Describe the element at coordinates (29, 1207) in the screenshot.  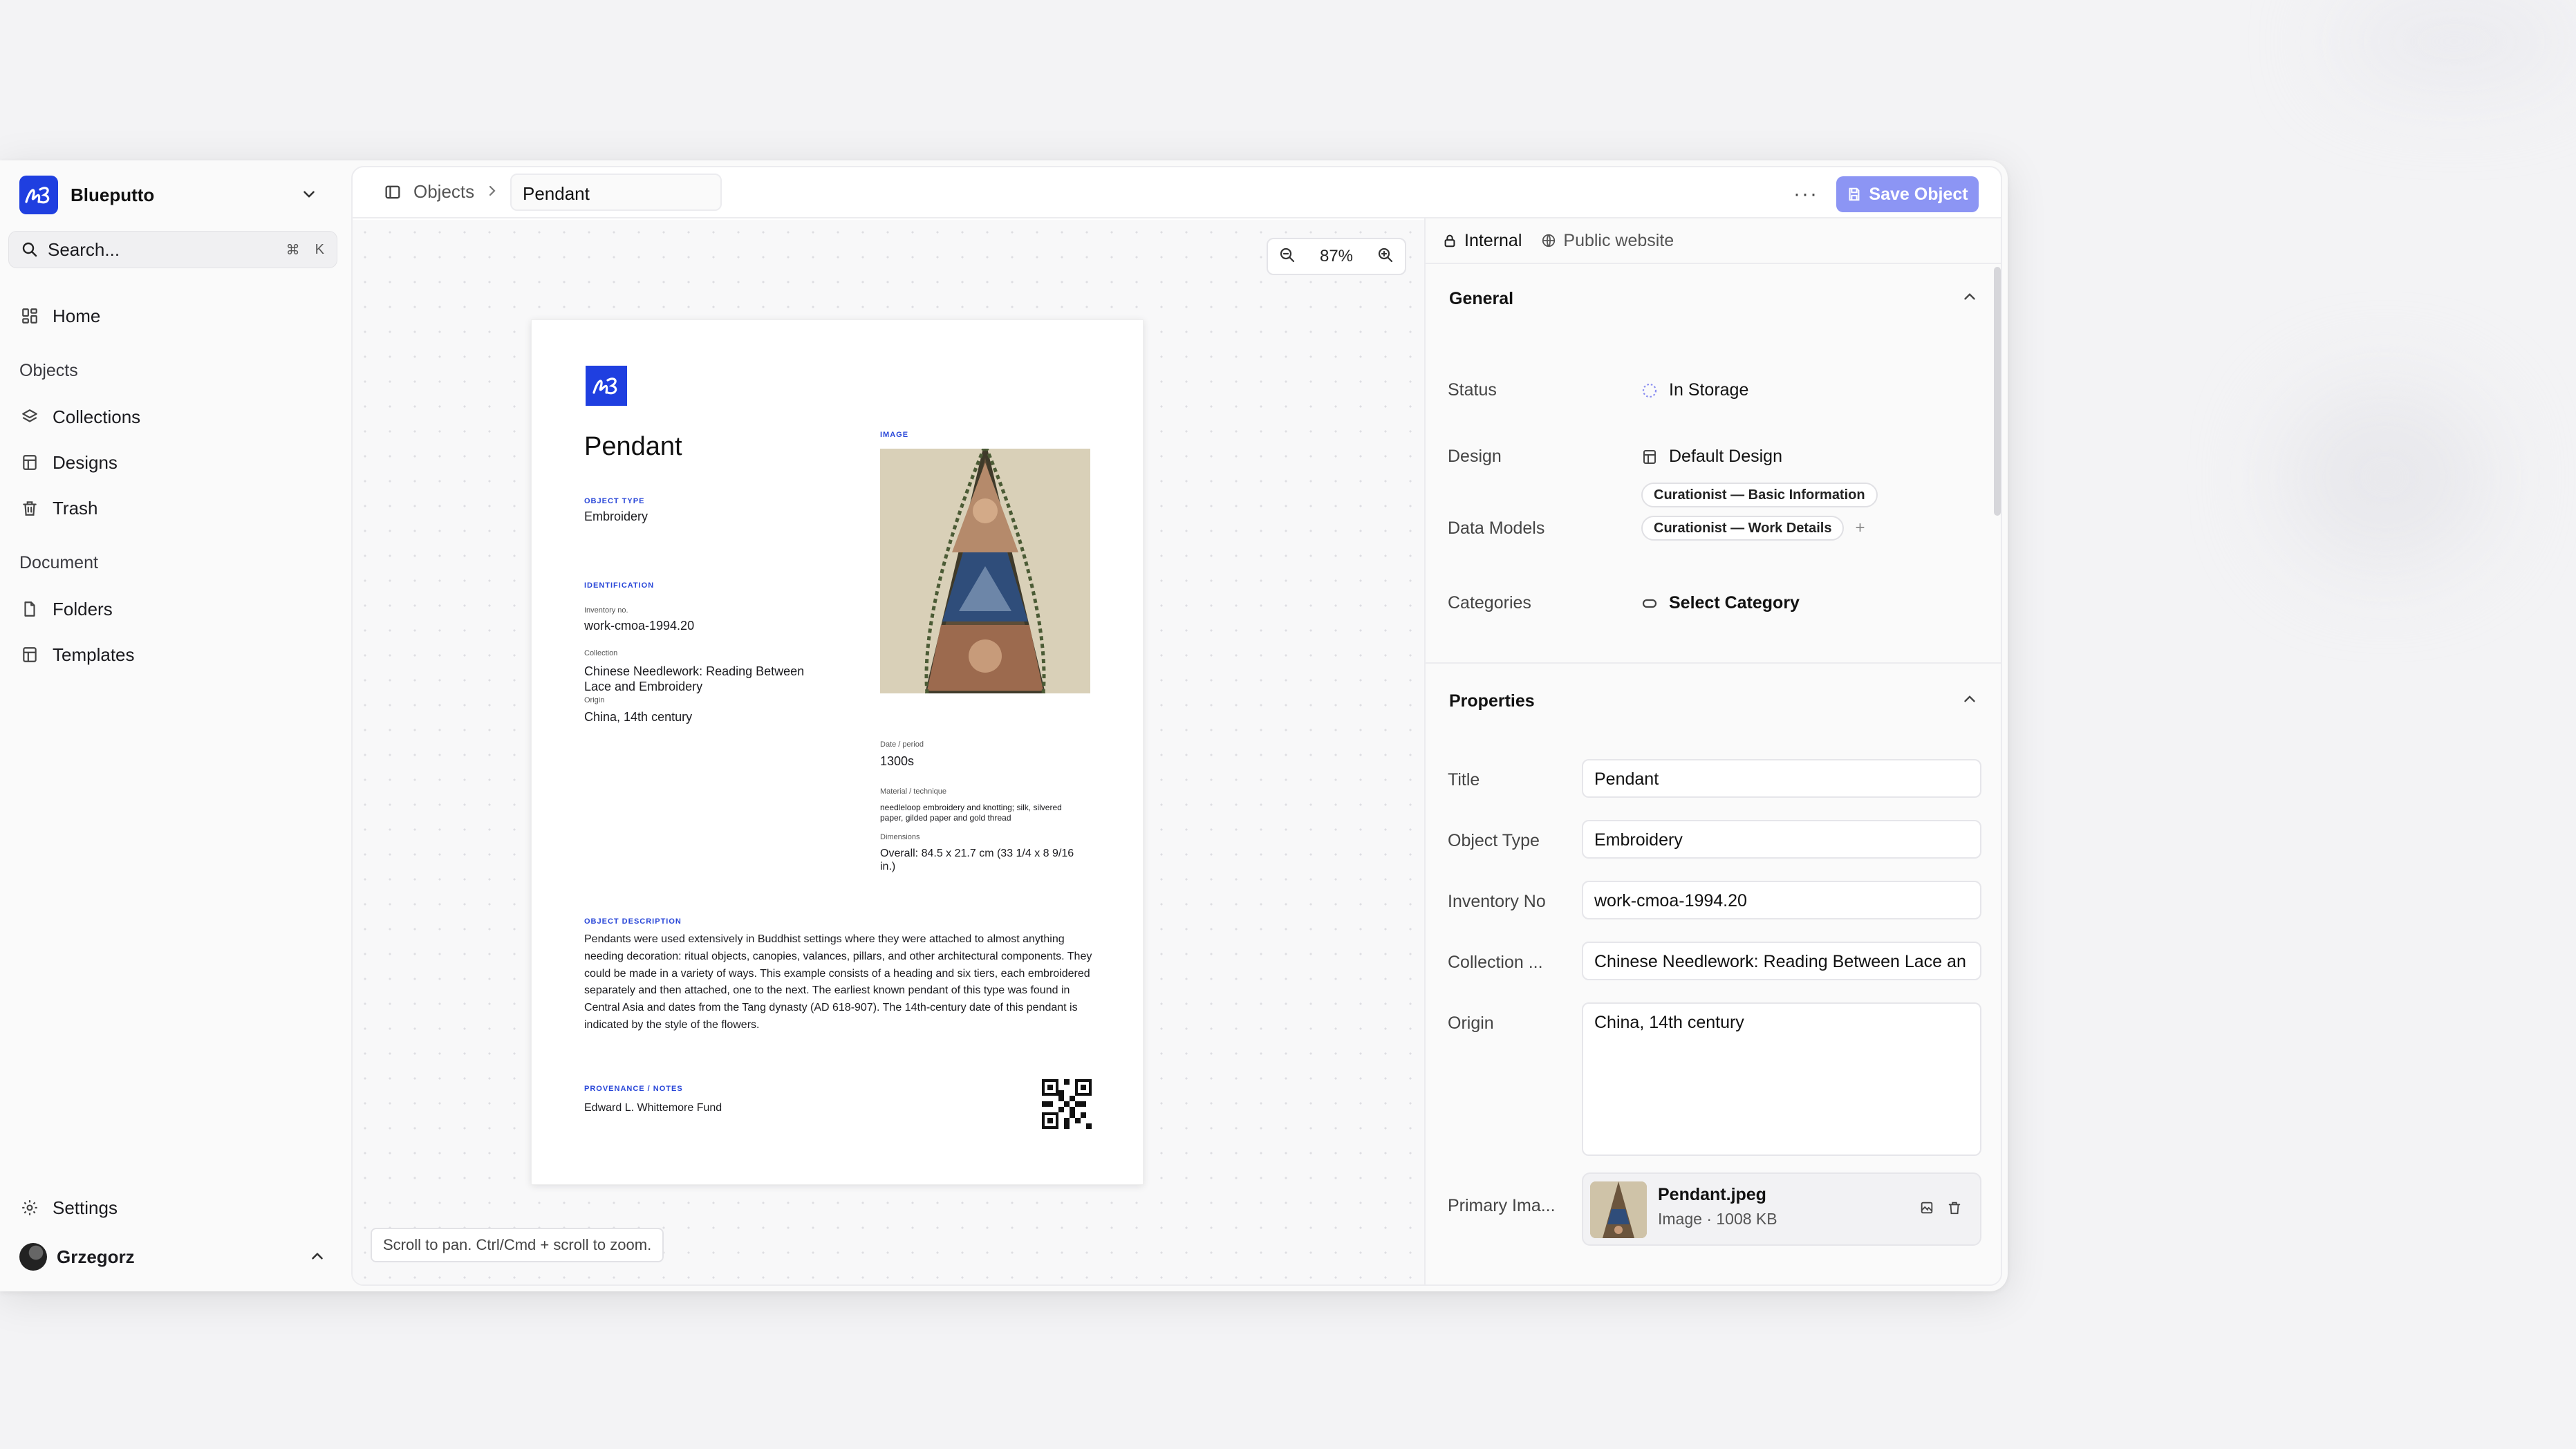
I see `gear-icon` at that location.